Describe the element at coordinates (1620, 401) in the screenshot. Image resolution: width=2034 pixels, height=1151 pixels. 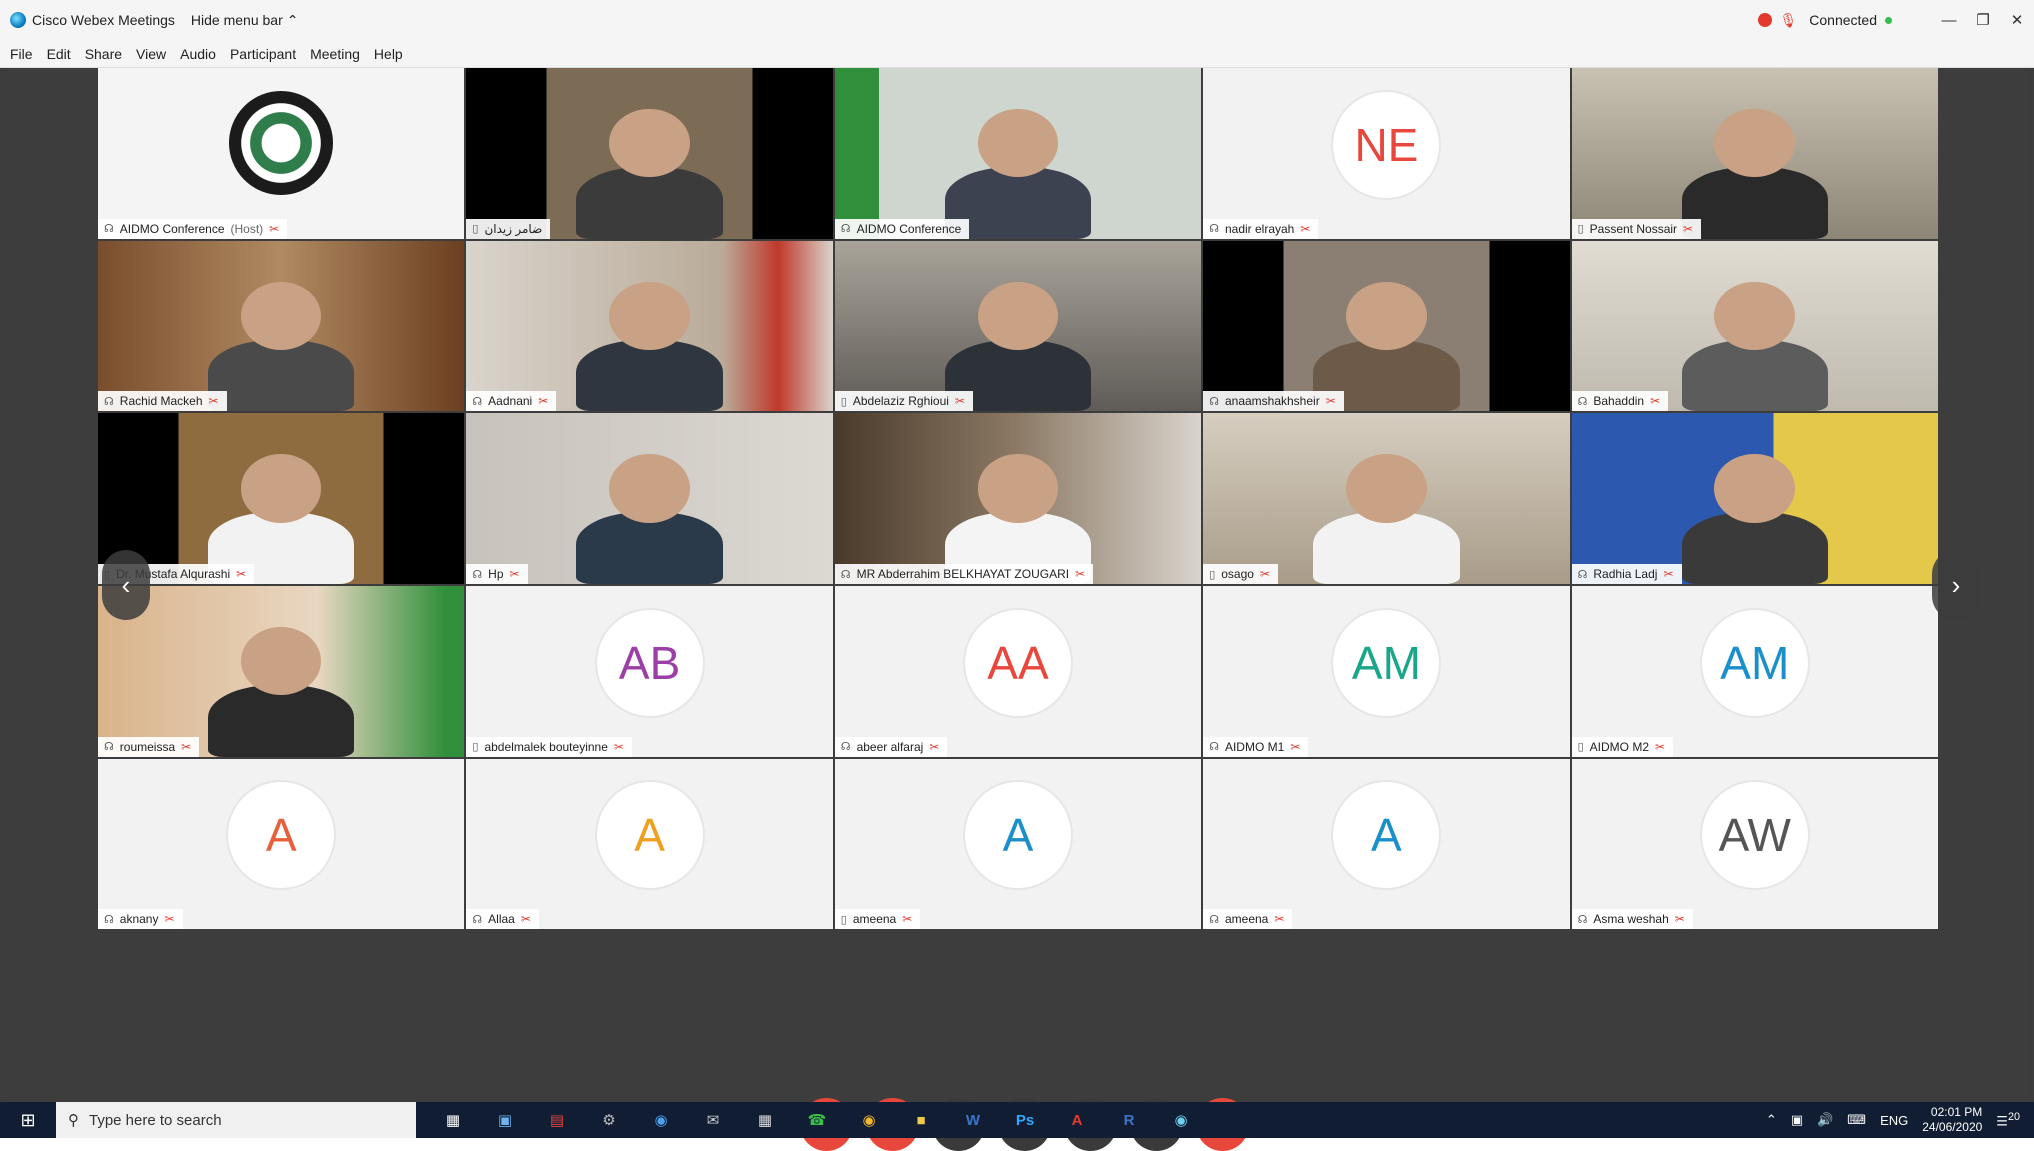
I see `participant-name-bar: ☊ Bahaddin ✂` at that location.